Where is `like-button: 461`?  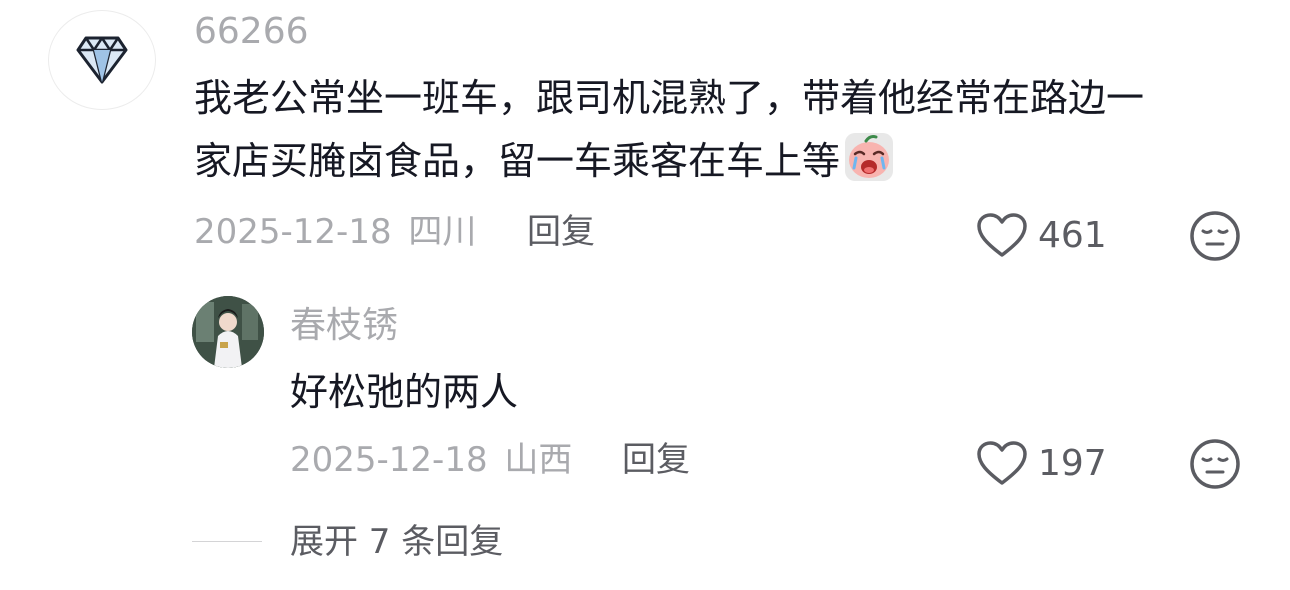
like-button: 461 is located at coordinates (1041, 235).